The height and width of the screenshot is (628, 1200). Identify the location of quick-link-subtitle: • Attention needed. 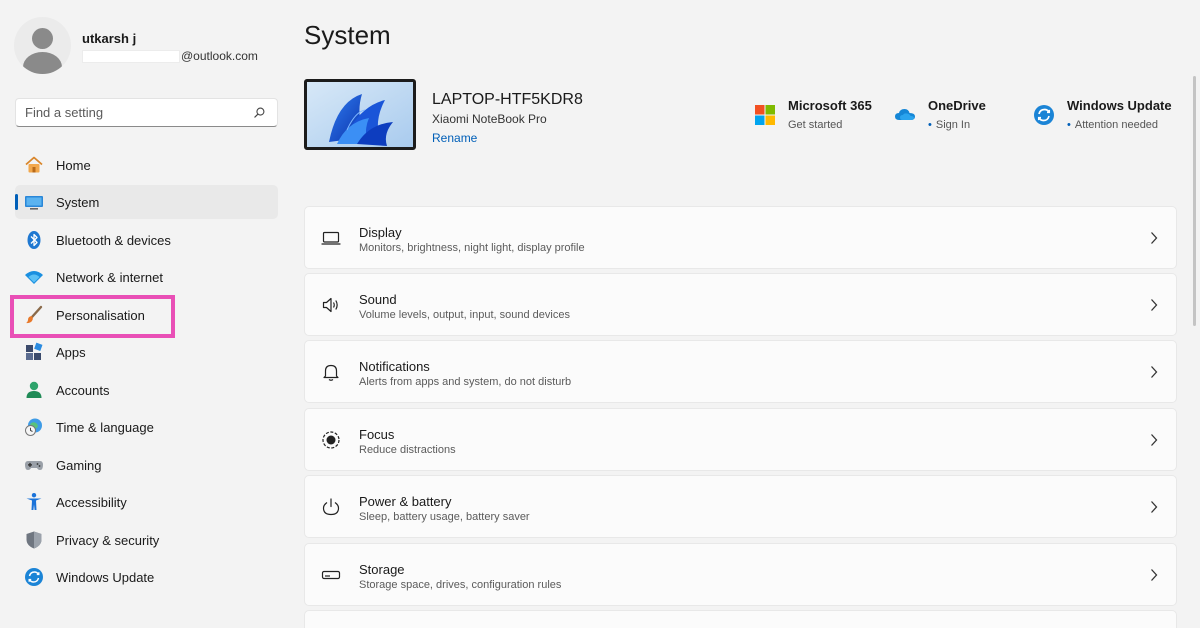
(1113, 125).